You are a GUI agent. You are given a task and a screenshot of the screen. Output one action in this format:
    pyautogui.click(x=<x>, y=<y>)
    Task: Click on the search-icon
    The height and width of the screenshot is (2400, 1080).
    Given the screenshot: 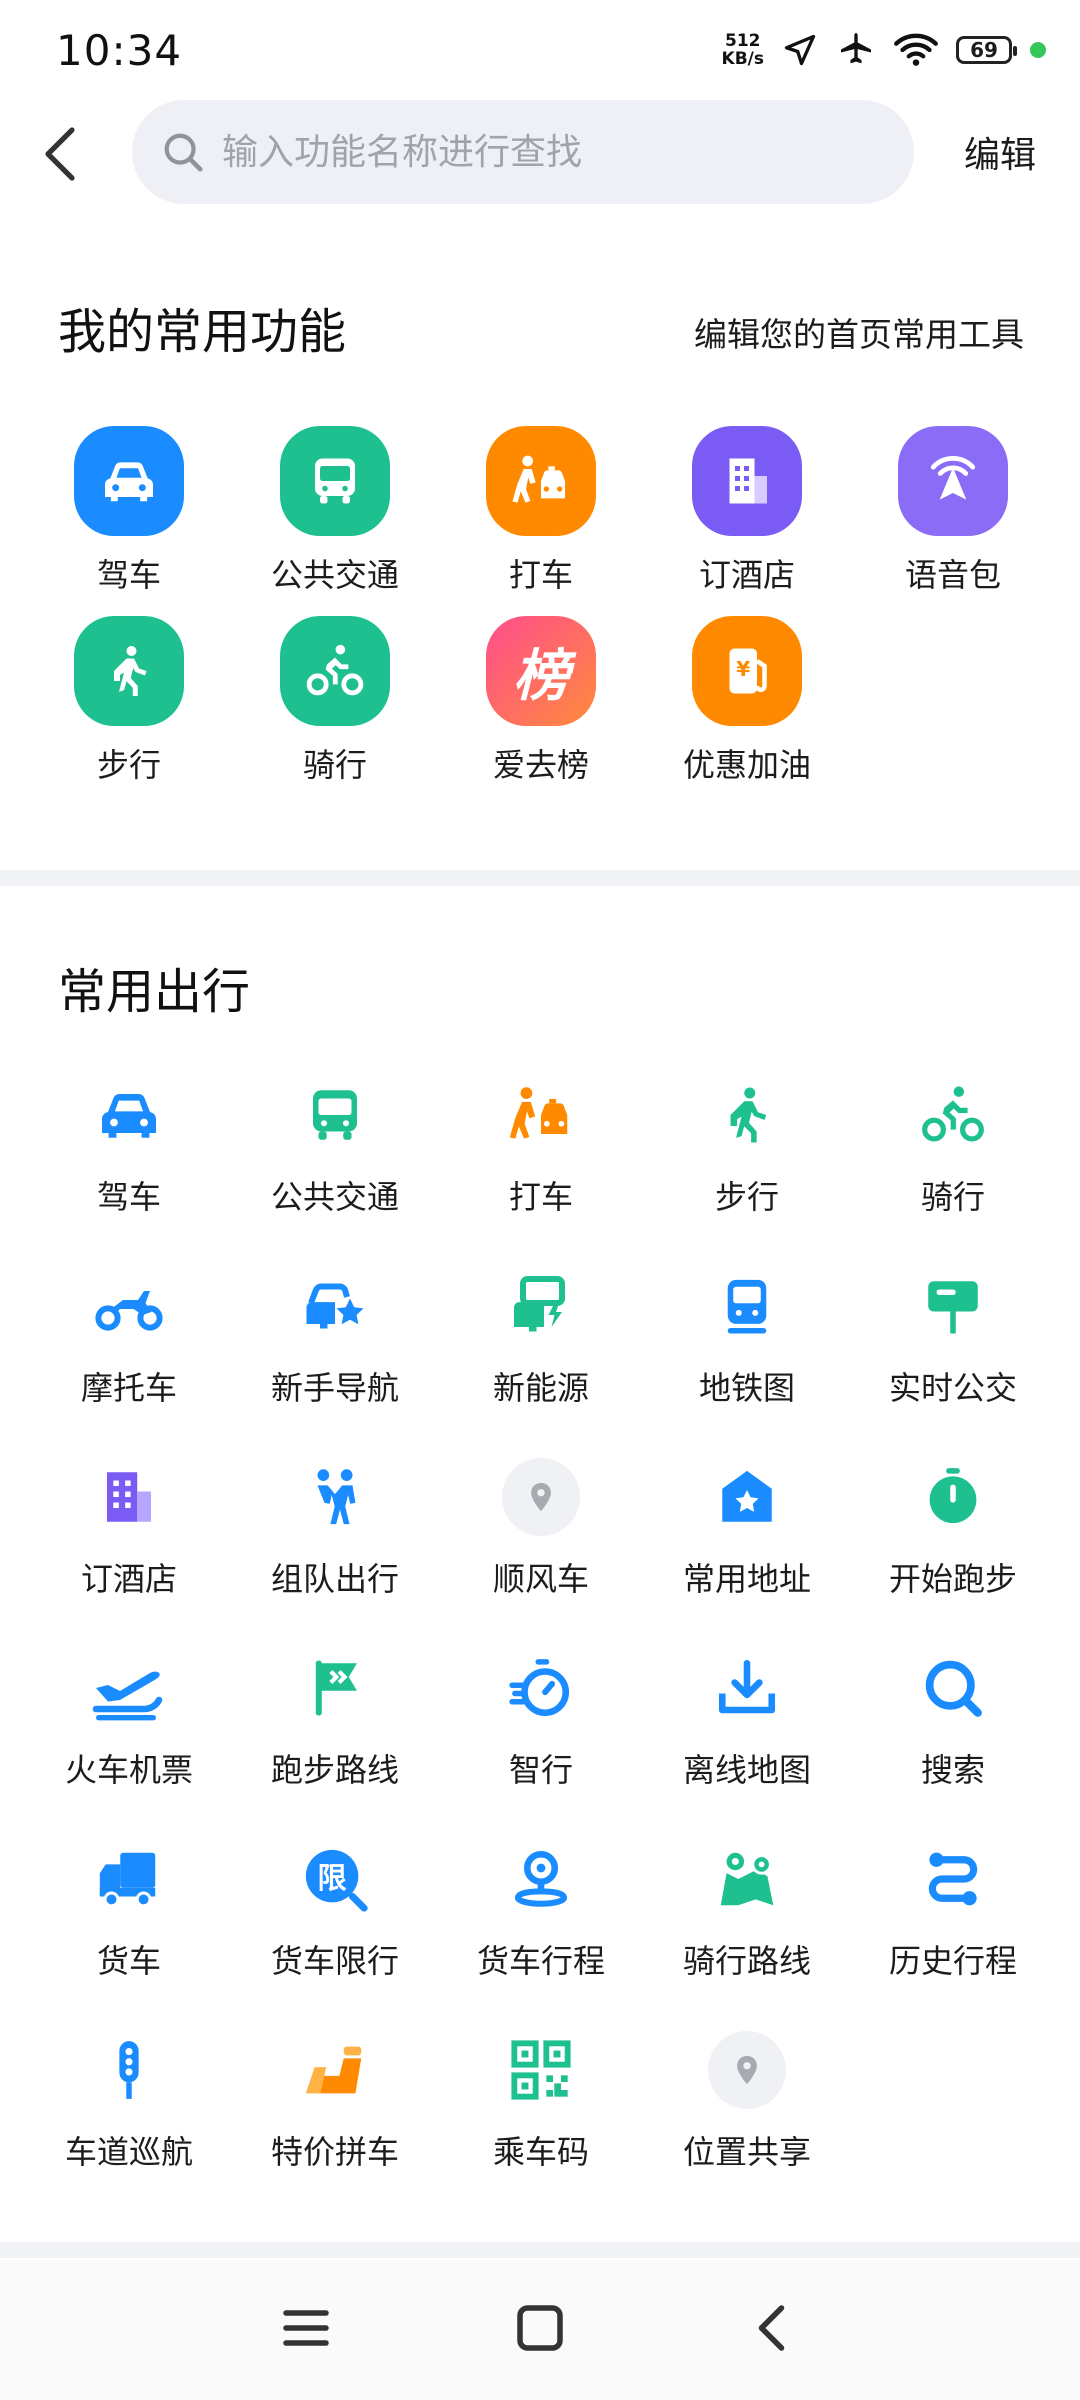 What is the action you would take?
    pyautogui.click(x=953, y=1688)
    